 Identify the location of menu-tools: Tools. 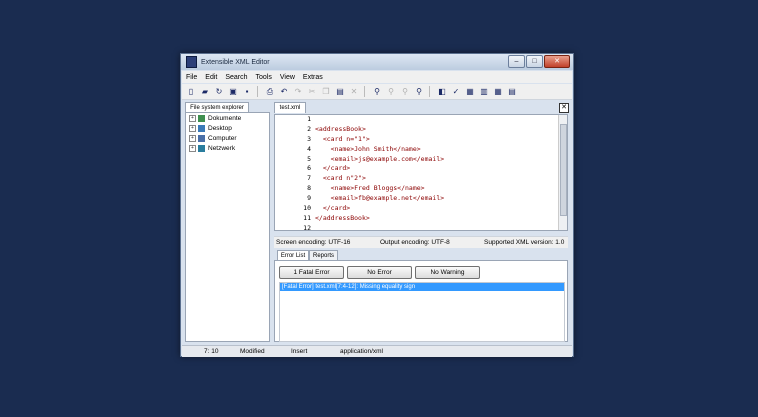
(264, 77).